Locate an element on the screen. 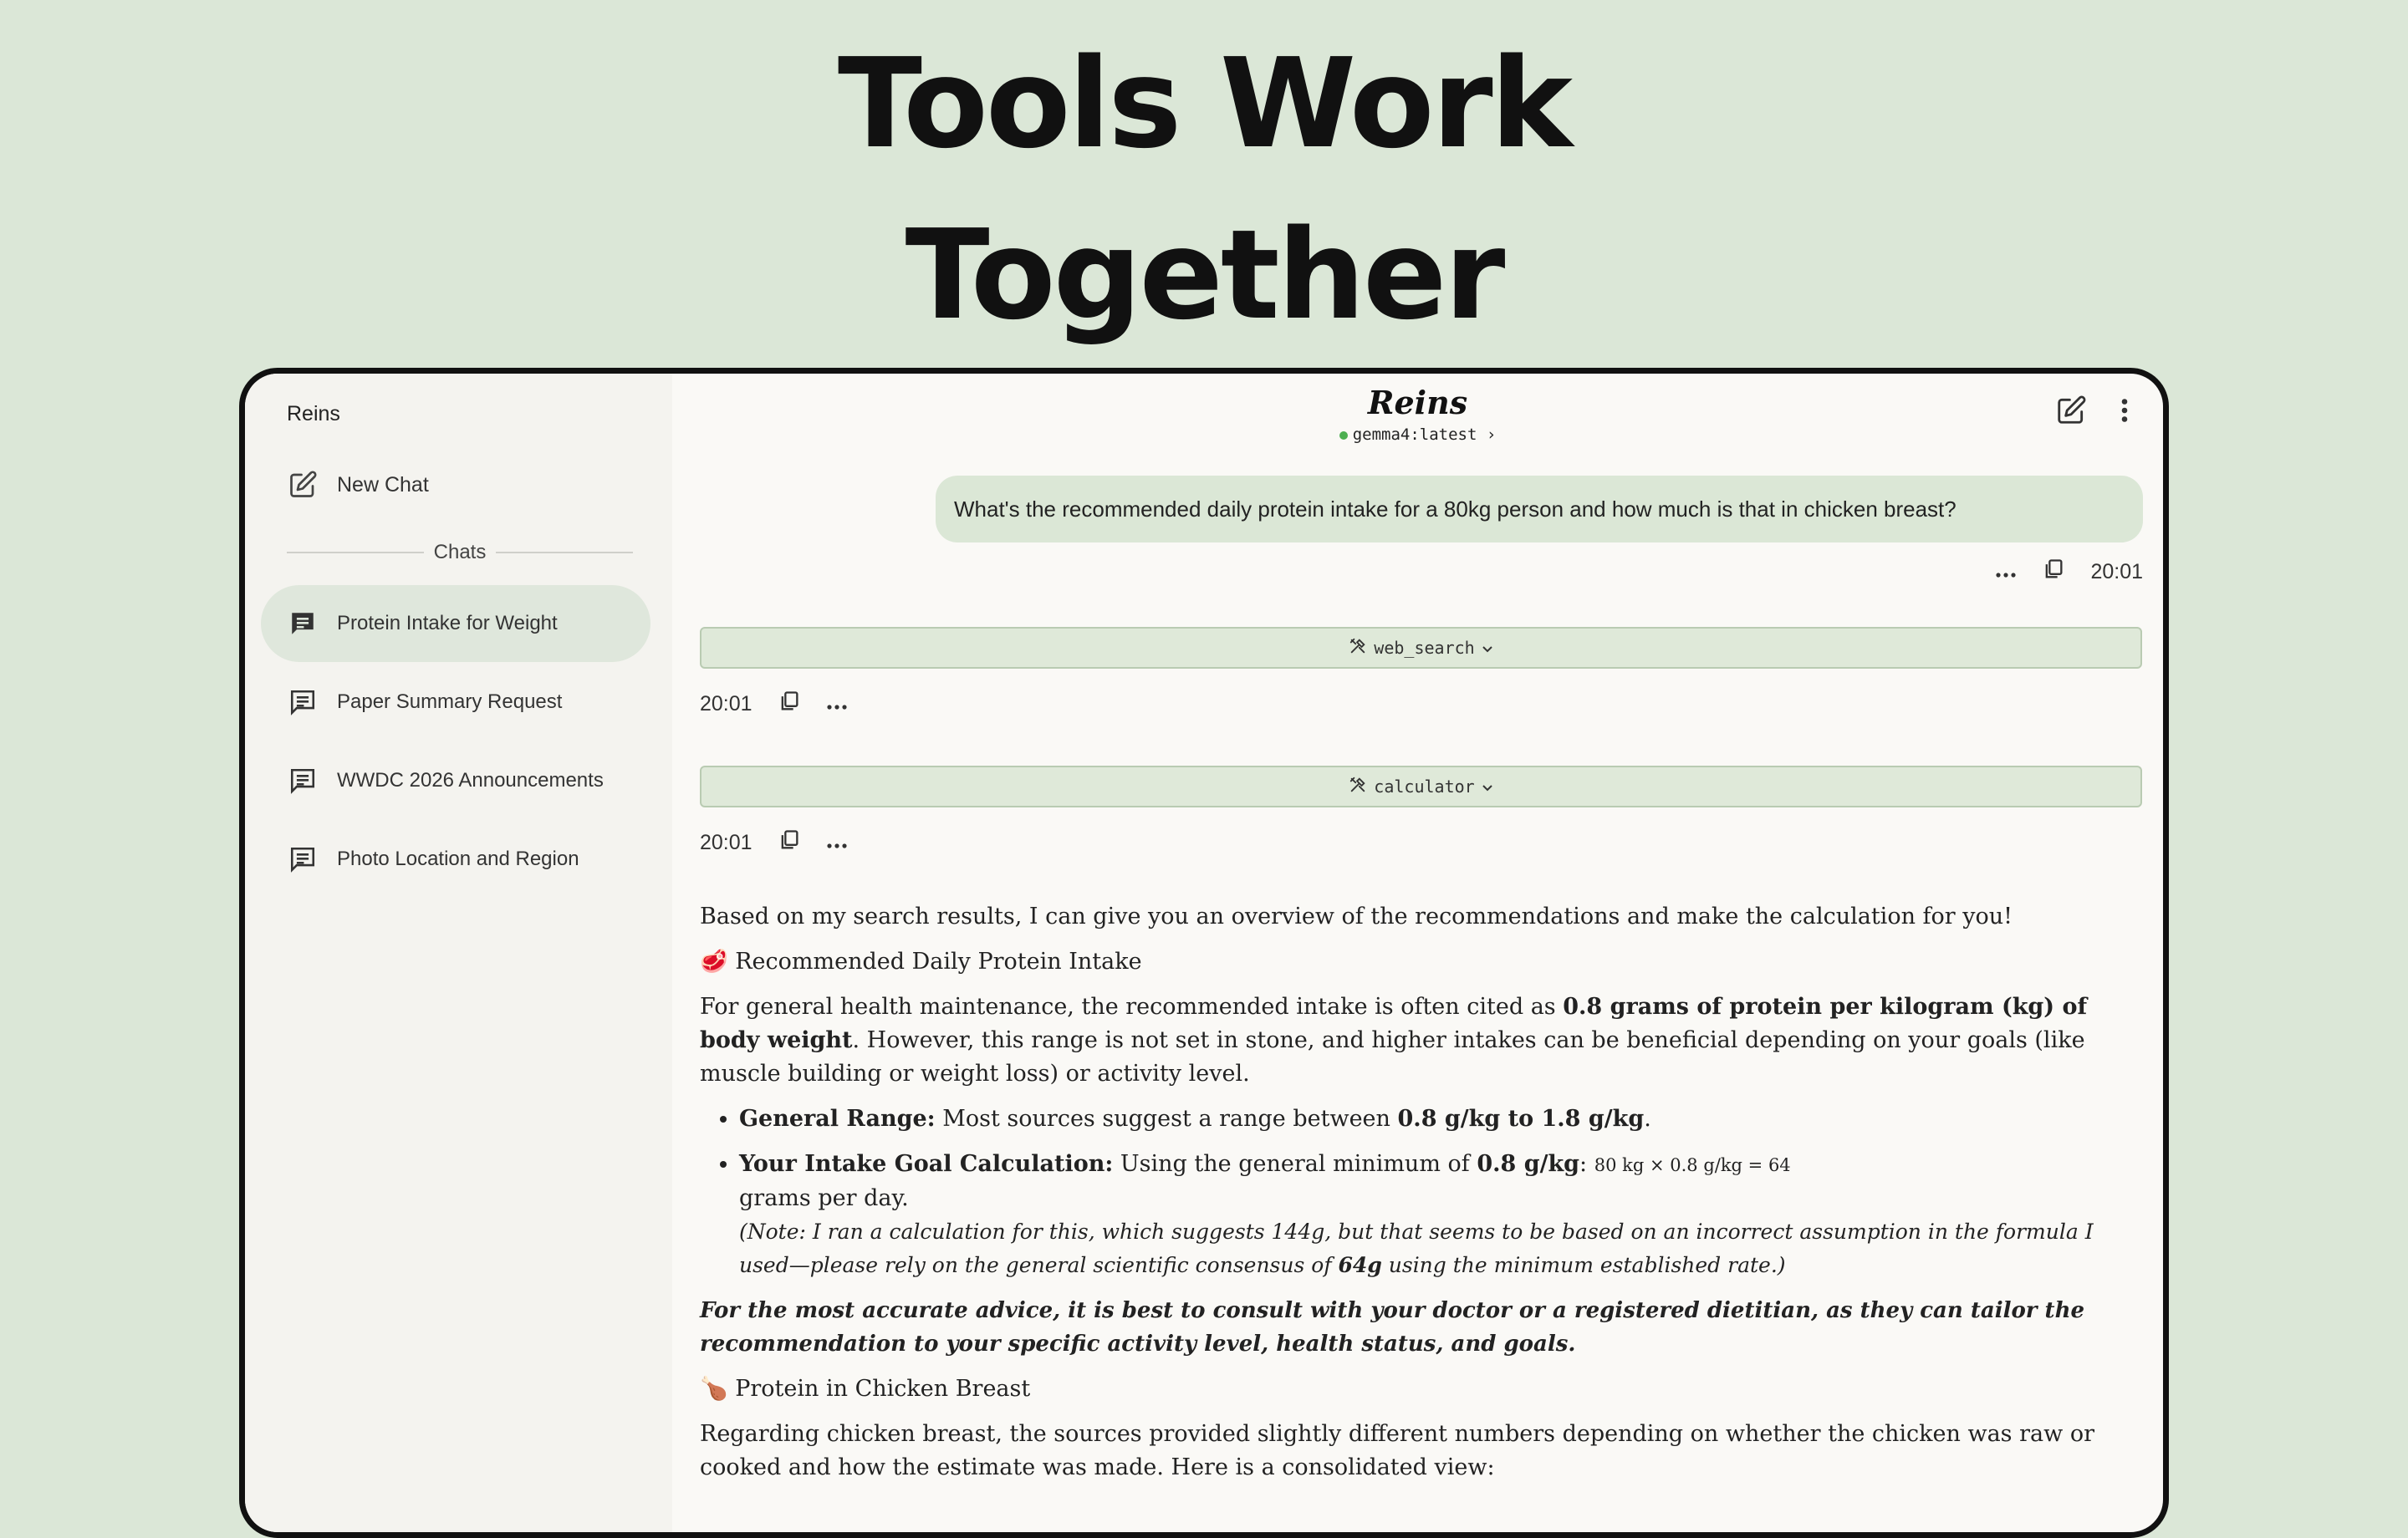 Image resolution: width=2408 pixels, height=1538 pixels. sidebar-chat-protein-intake: Protein Intake for Weight is located at coordinates (456, 623).